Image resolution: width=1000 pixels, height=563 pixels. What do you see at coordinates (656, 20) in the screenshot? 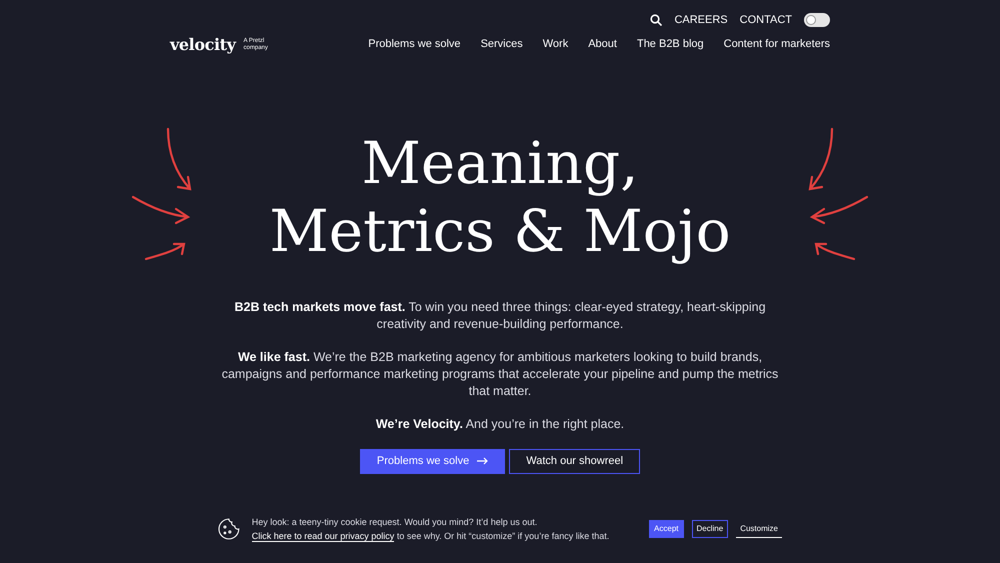
I see `search-icon` at bounding box center [656, 20].